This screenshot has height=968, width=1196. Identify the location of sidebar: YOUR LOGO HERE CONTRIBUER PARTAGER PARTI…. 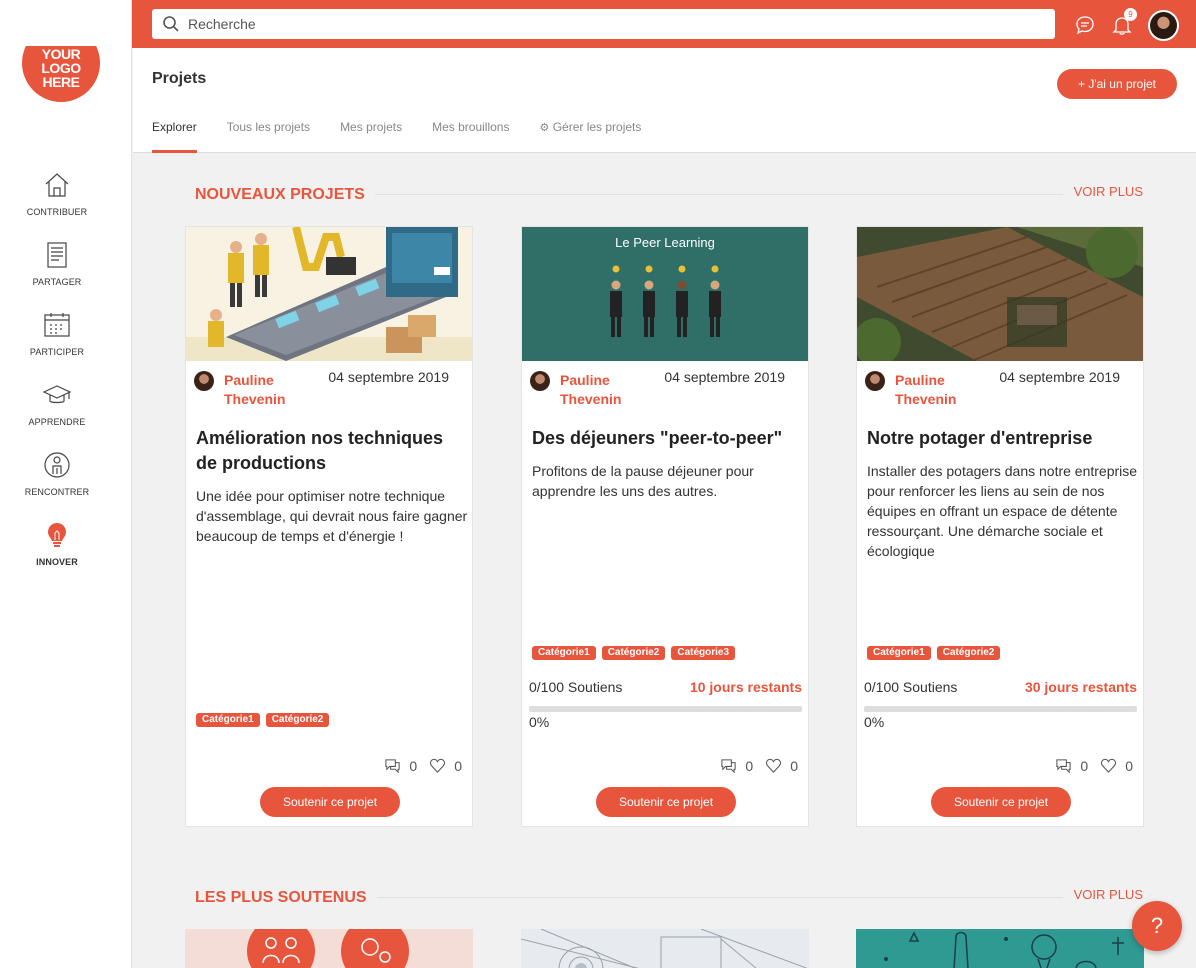
(66, 484).